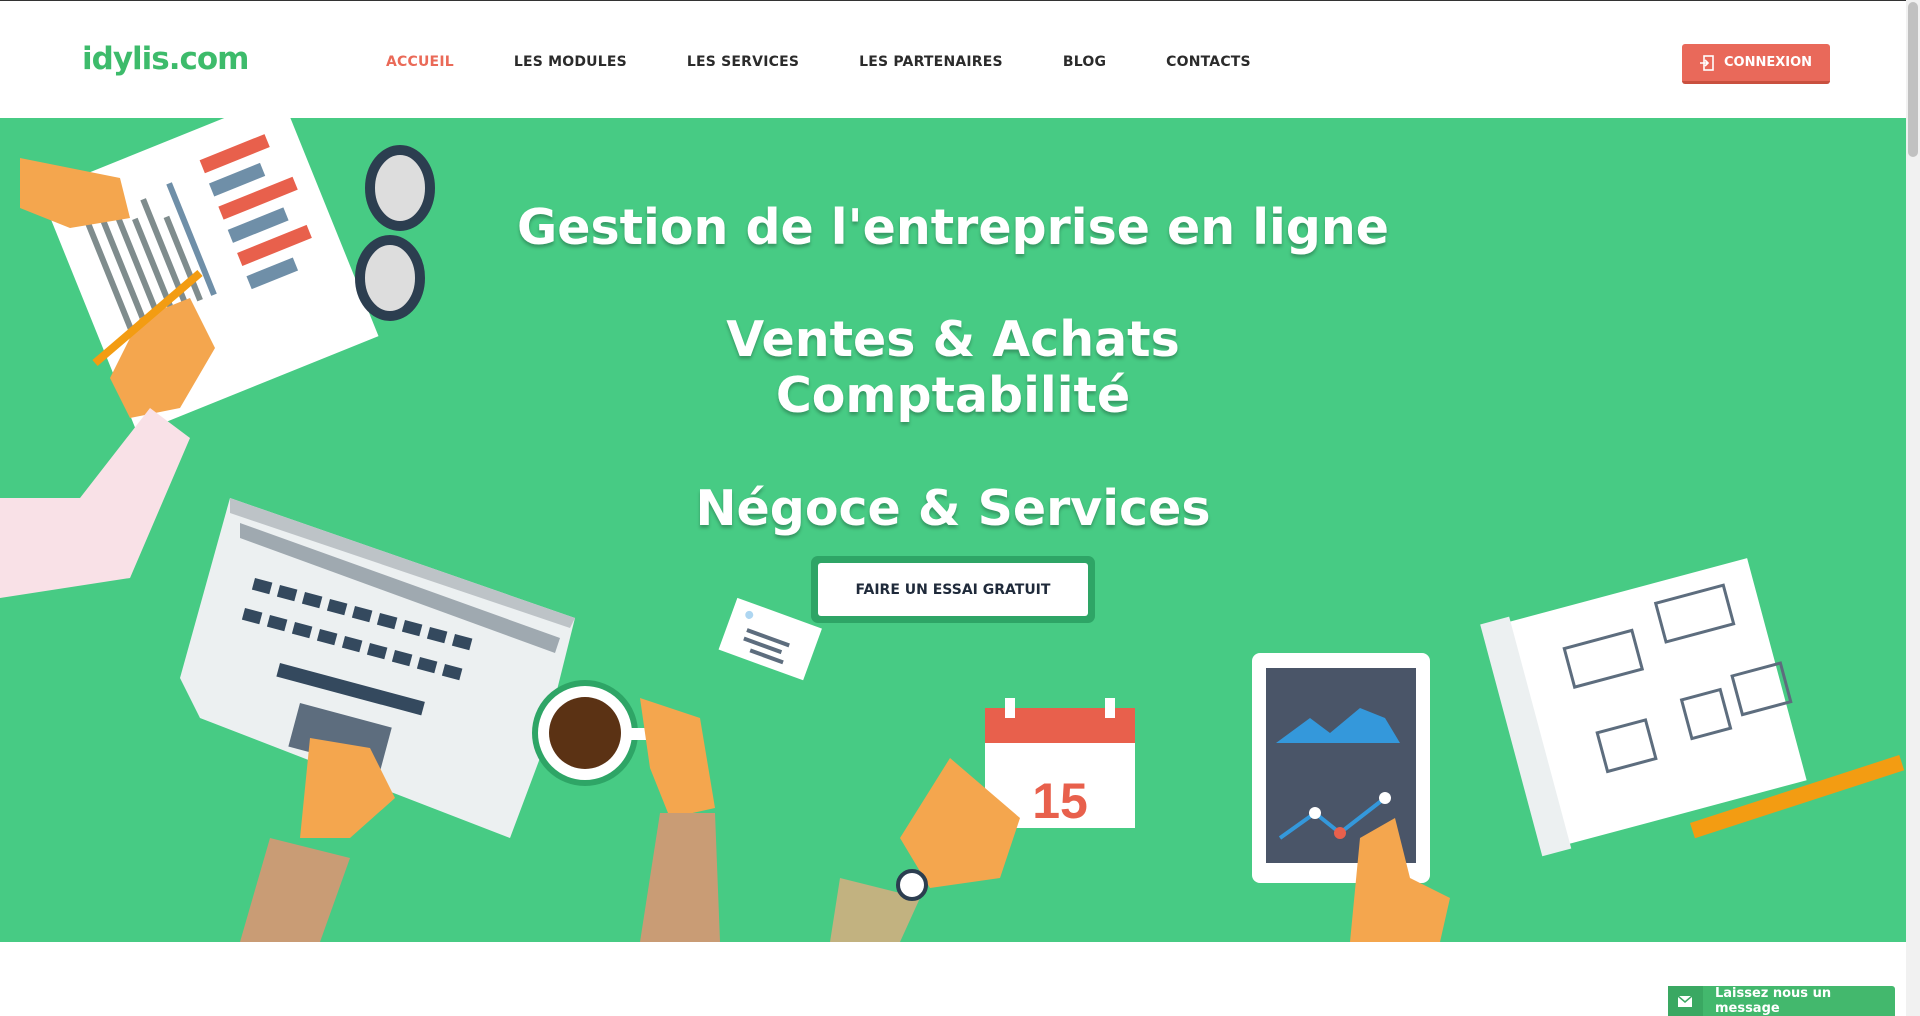 This screenshot has width=1920, height=1016. I want to click on envelope-icon, so click(1685, 1001).